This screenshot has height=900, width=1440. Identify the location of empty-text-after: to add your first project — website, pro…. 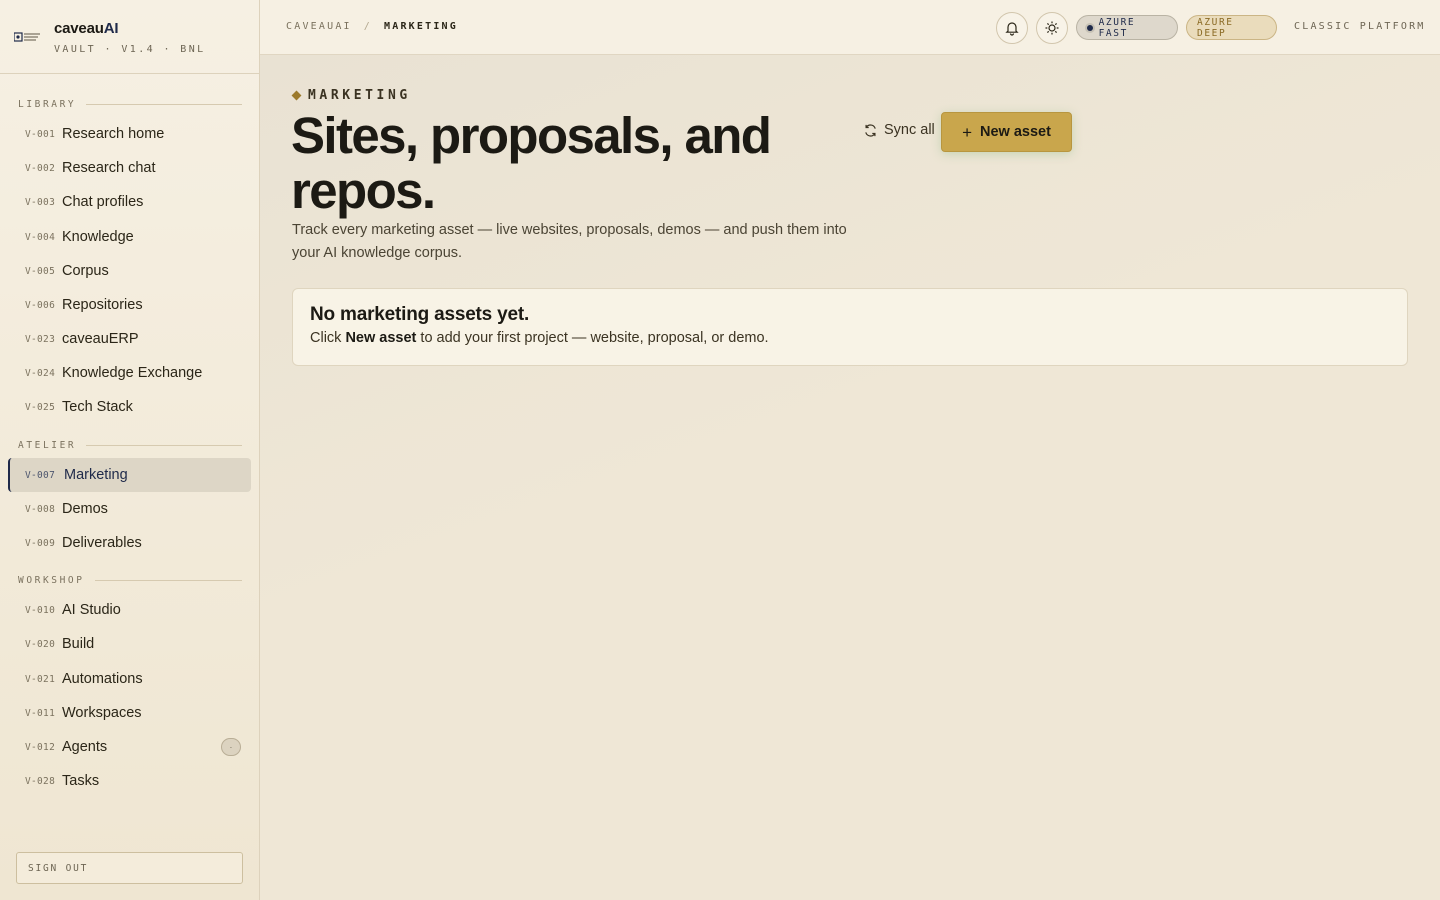
(592, 338).